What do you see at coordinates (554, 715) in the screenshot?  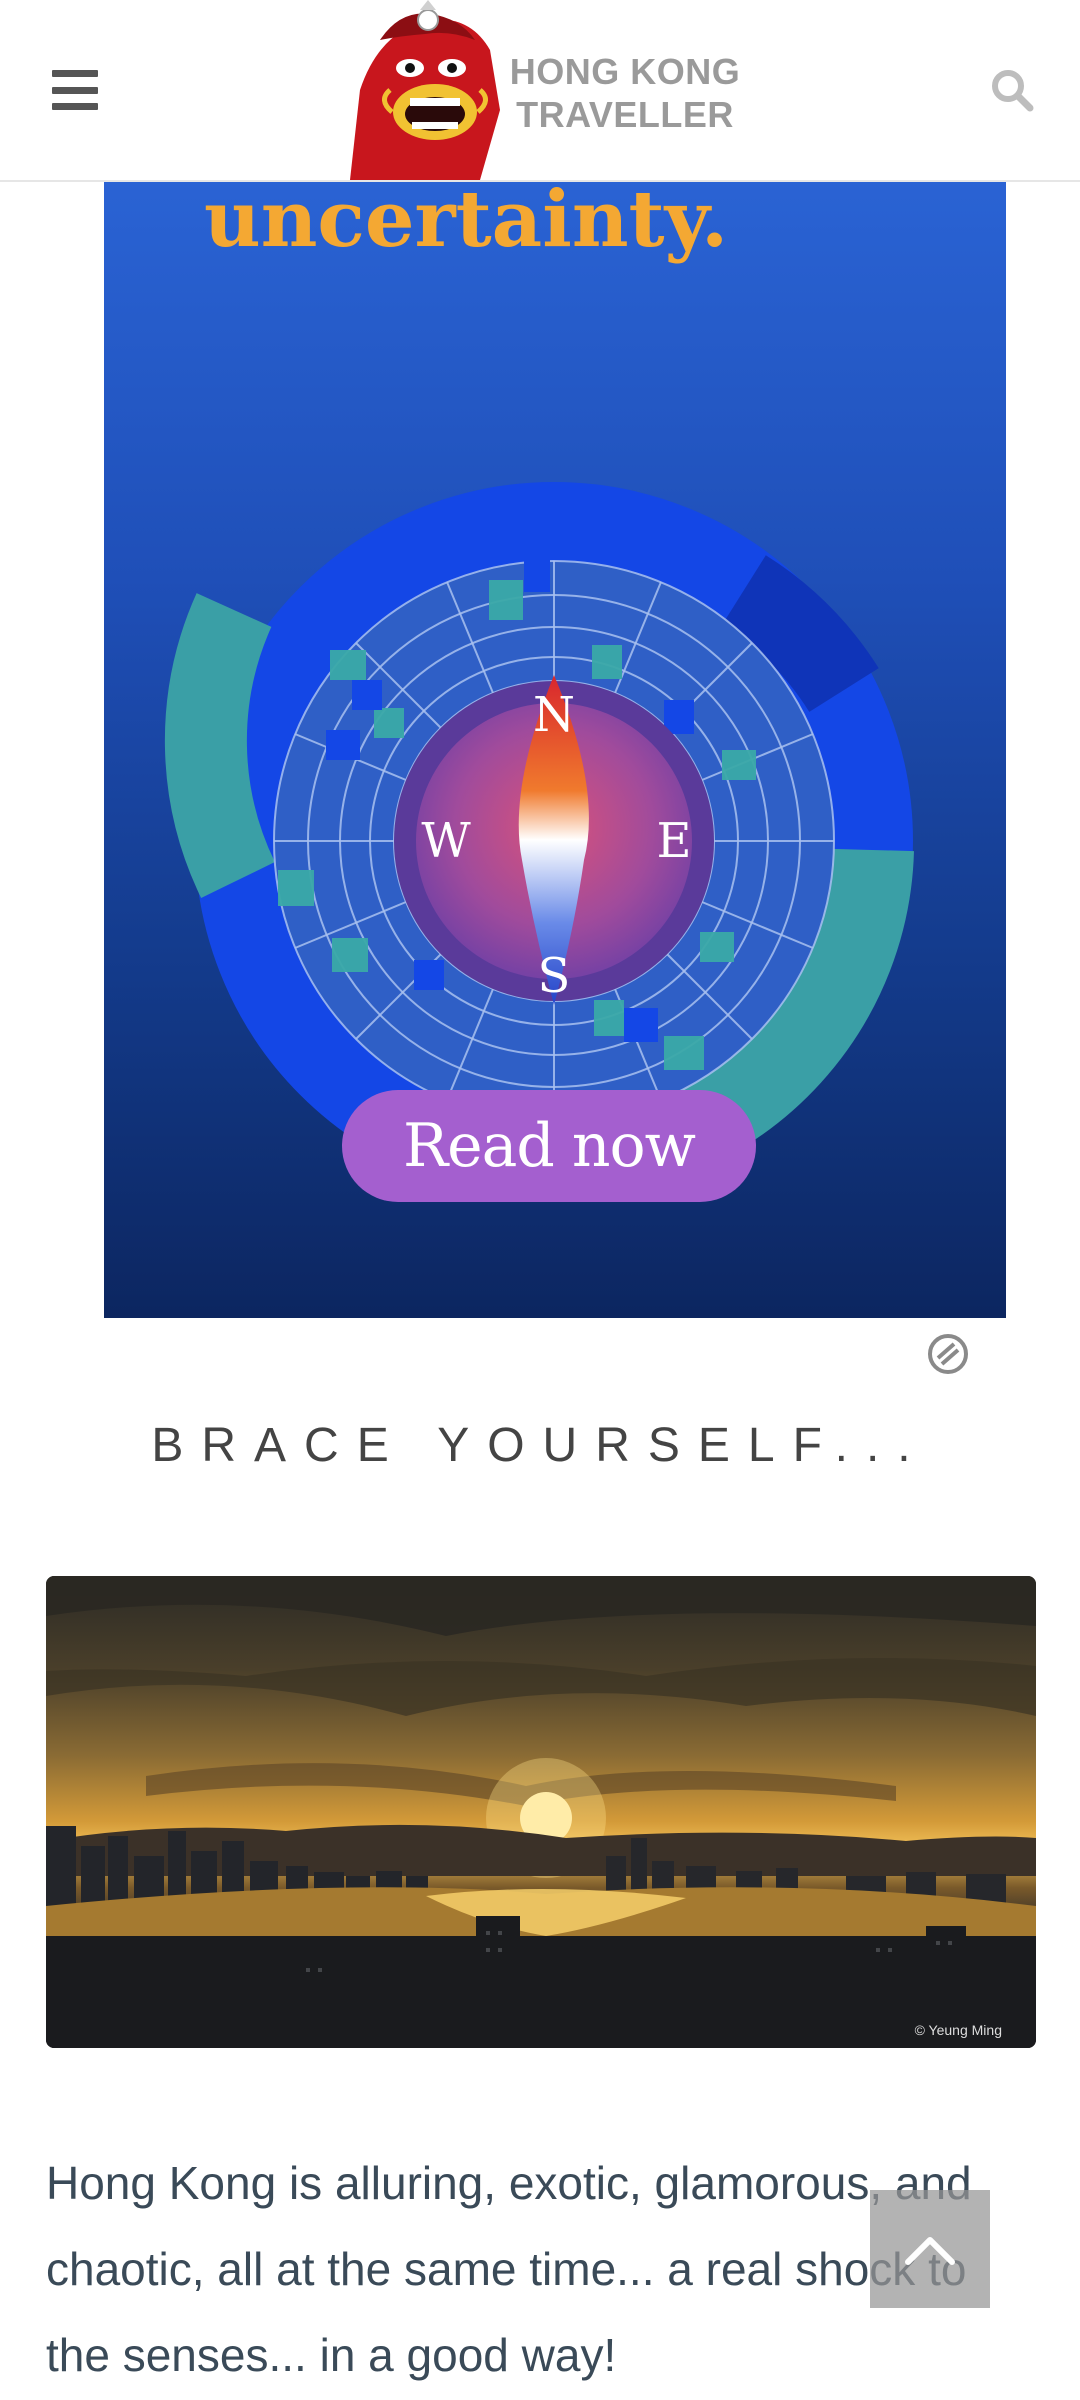 I see `compass-north-label: N` at bounding box center [554, 715].